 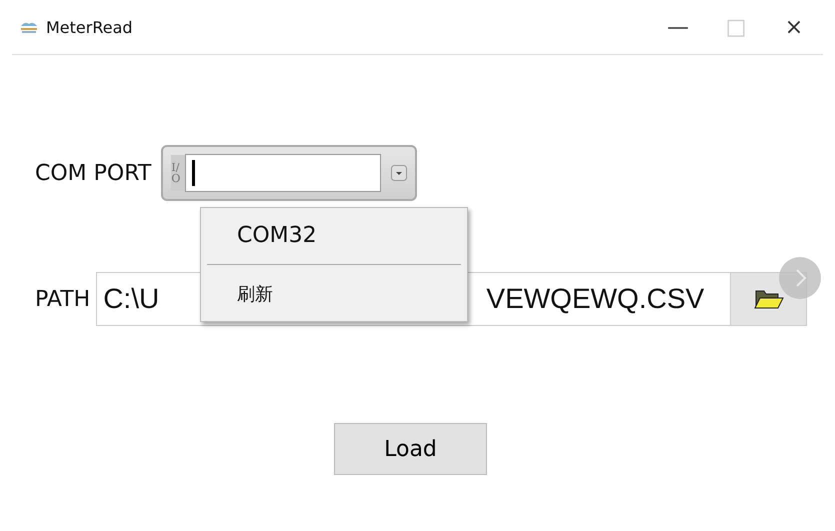 I want to click on minimize-button: —, so click(x=678, y=27).